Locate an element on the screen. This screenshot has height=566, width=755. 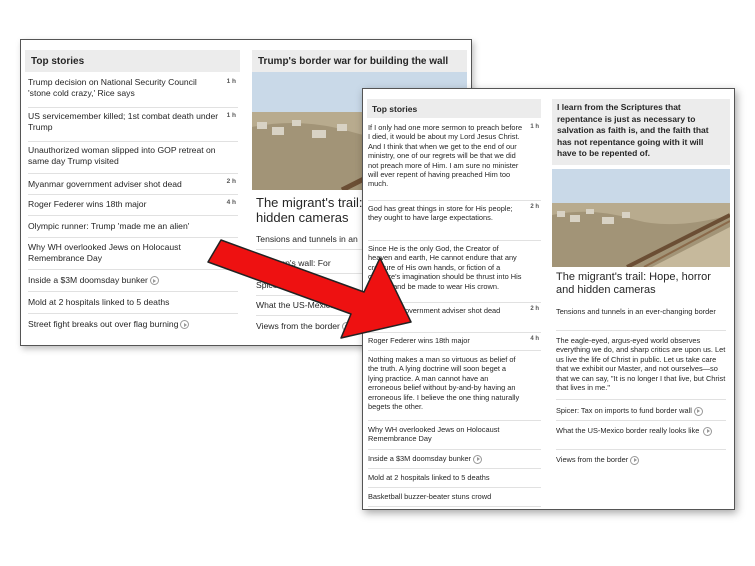
border-wall-photo is located at coordinates (641, 218).